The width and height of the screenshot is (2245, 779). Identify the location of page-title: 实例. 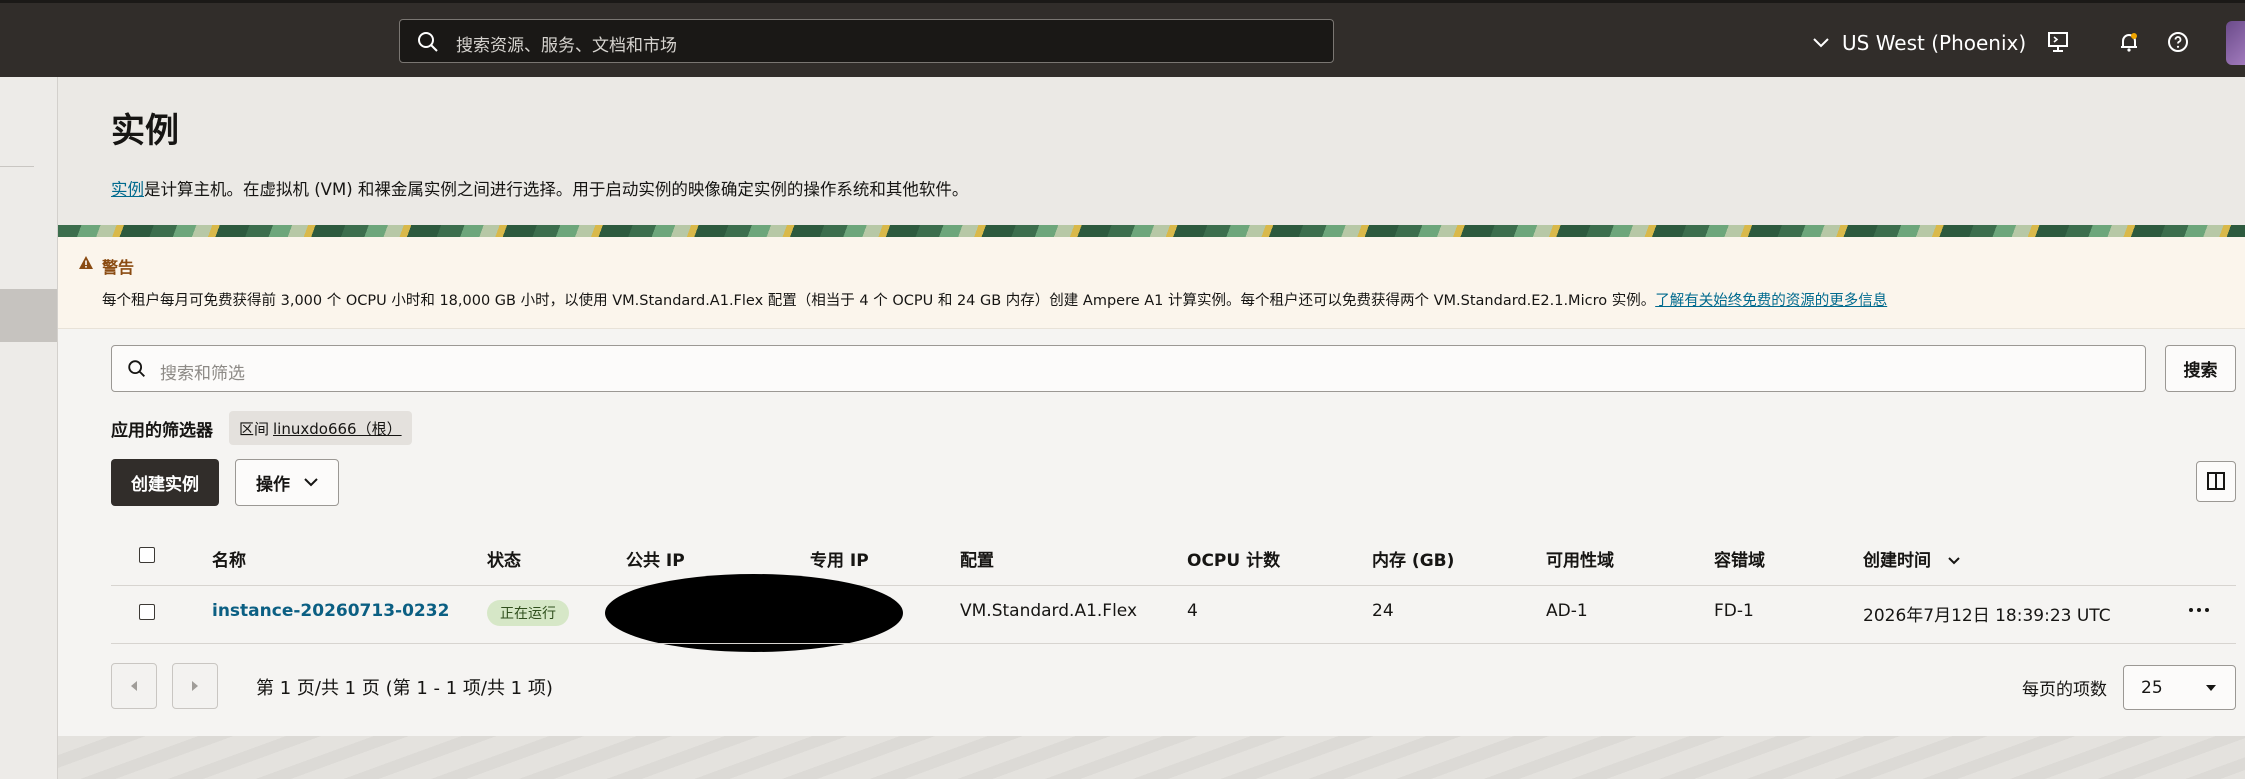
(145, 131).